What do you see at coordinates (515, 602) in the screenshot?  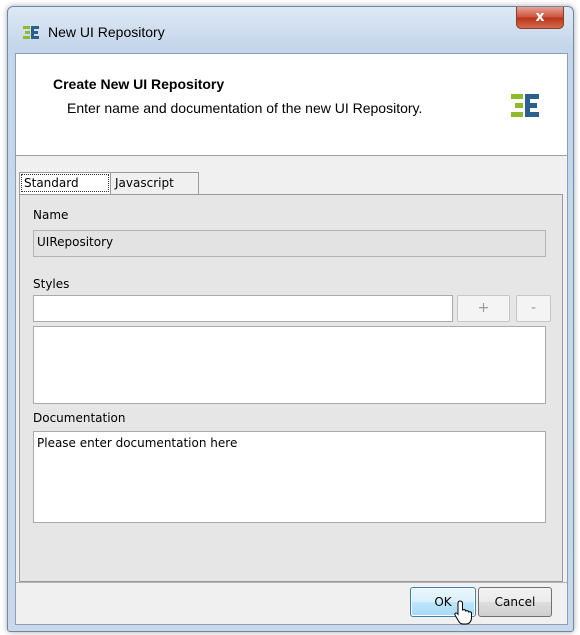 I see `cancel-button: Cancel` at bounding box center [515, 602].